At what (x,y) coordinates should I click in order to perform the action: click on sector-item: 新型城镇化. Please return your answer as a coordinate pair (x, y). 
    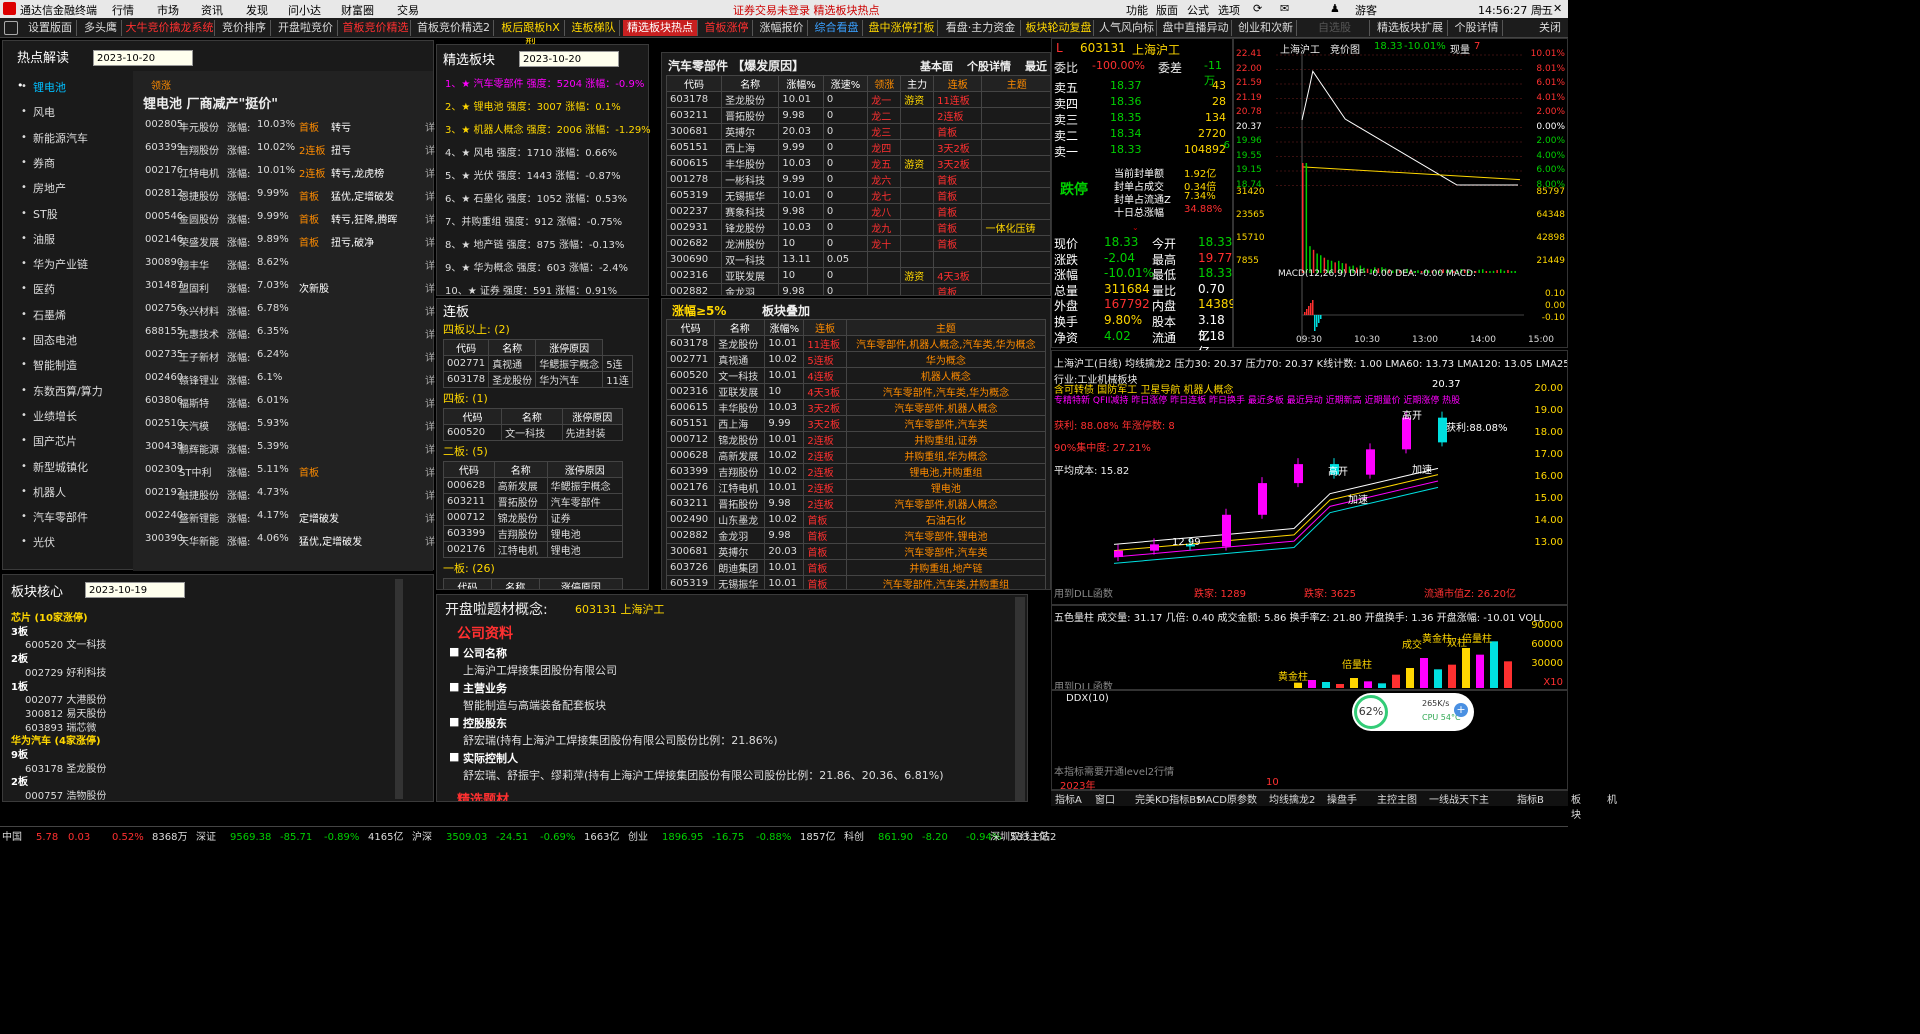
    Looking at the image, I should click on (60, 467).